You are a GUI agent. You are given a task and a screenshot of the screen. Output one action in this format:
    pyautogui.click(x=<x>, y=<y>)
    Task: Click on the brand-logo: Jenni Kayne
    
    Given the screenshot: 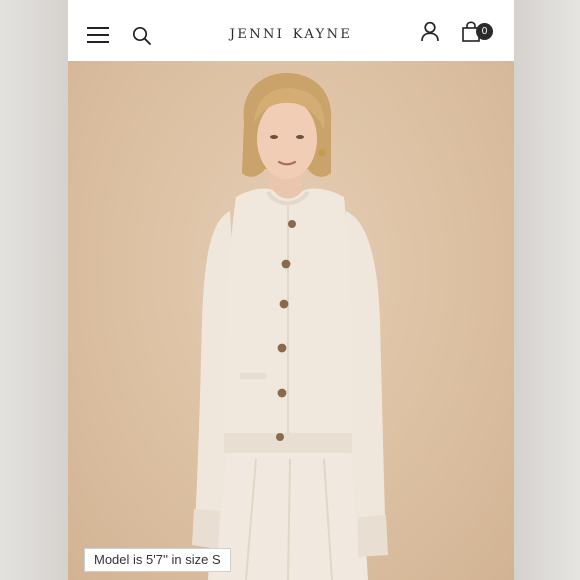 What is the action you would take?
    pyautogui.click(x=291, y=32)
    